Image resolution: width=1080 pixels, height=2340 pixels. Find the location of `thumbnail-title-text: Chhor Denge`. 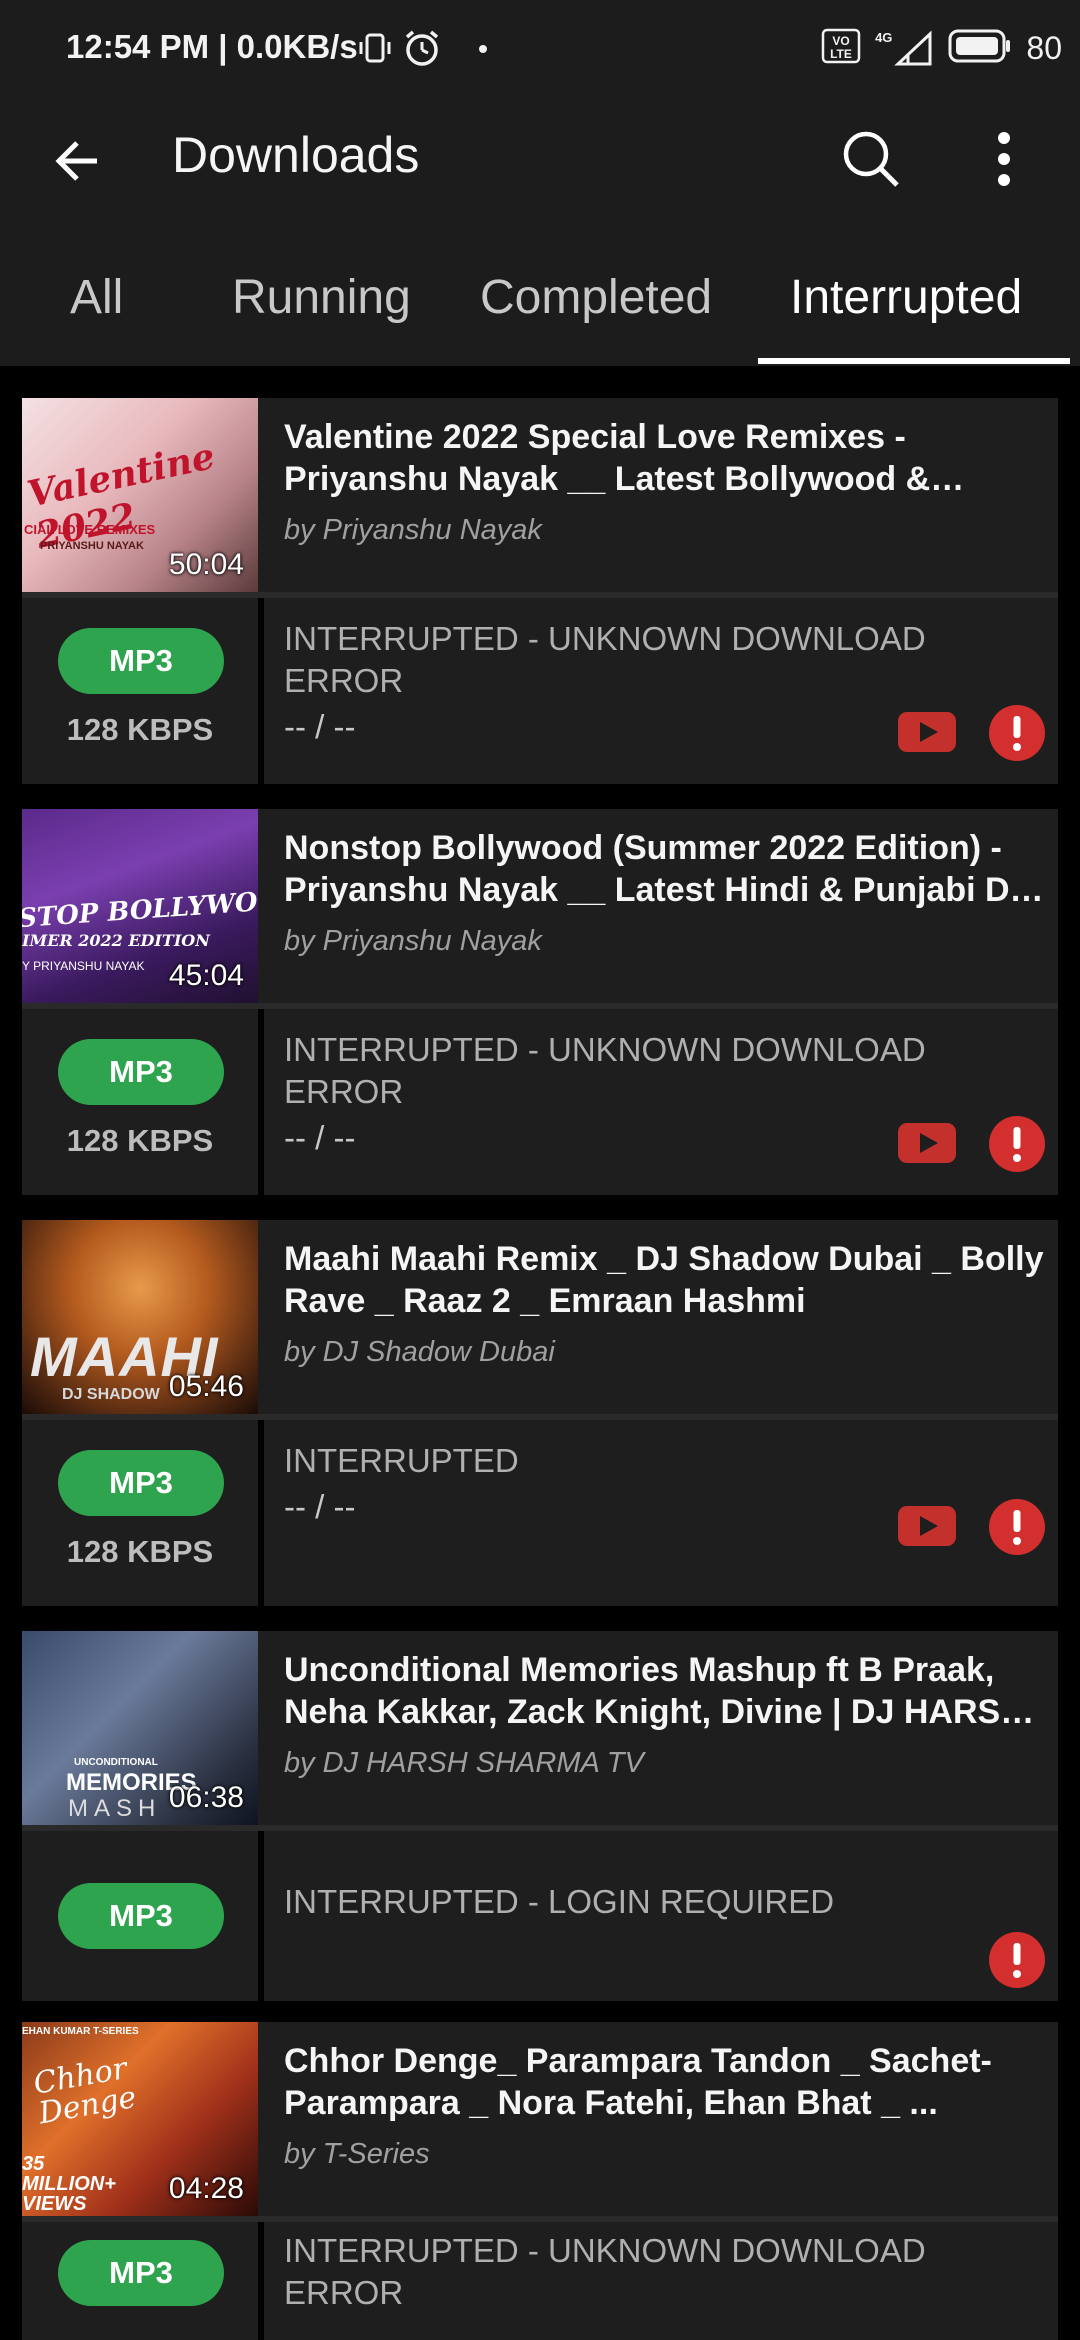

thumbnail-title-text: Chhor Denge is located at coordinates (84, 2091).